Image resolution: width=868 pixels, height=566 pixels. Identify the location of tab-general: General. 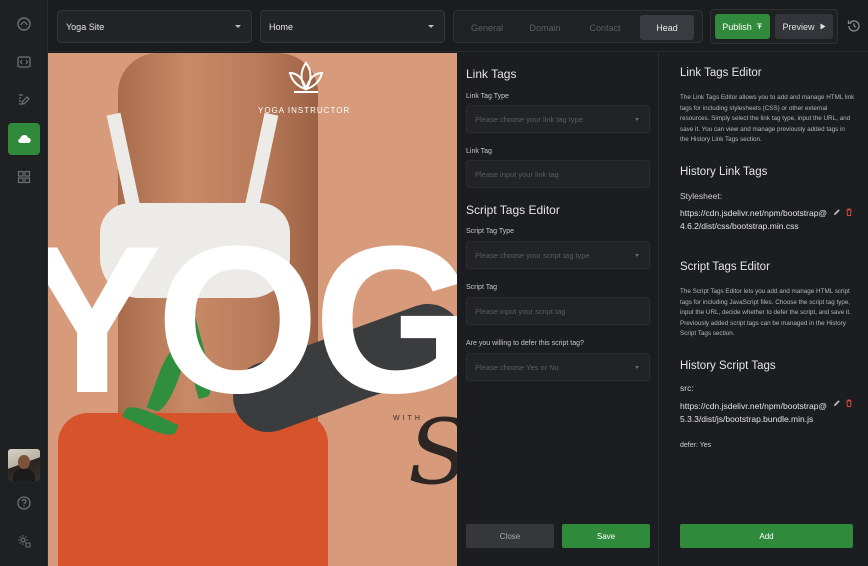
(487, 27).